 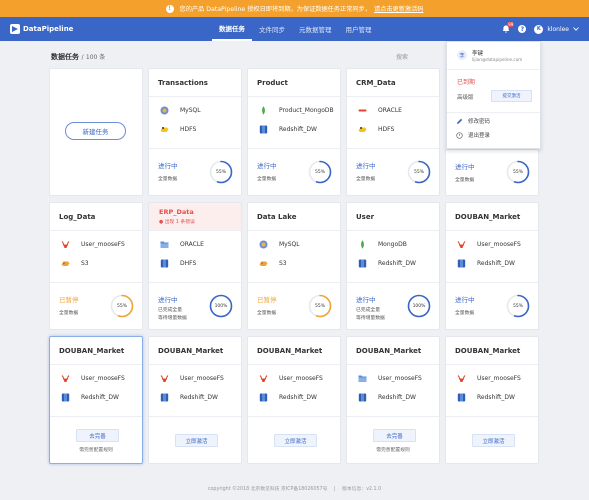 What do you see at coordinates (168, 300) in the screenshot?
I see `task-status: 进行中` at bounding box center [168, 300].